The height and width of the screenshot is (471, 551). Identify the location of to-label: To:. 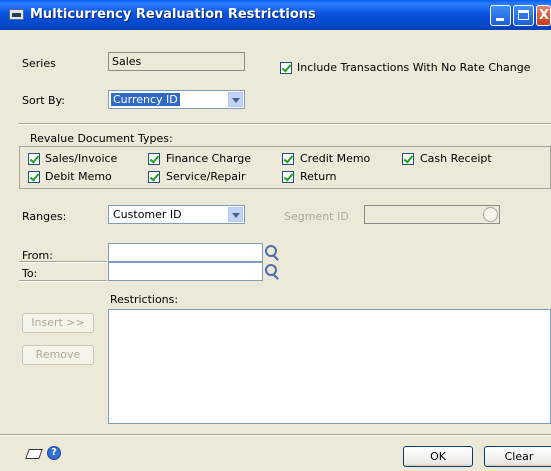
(30, 273).